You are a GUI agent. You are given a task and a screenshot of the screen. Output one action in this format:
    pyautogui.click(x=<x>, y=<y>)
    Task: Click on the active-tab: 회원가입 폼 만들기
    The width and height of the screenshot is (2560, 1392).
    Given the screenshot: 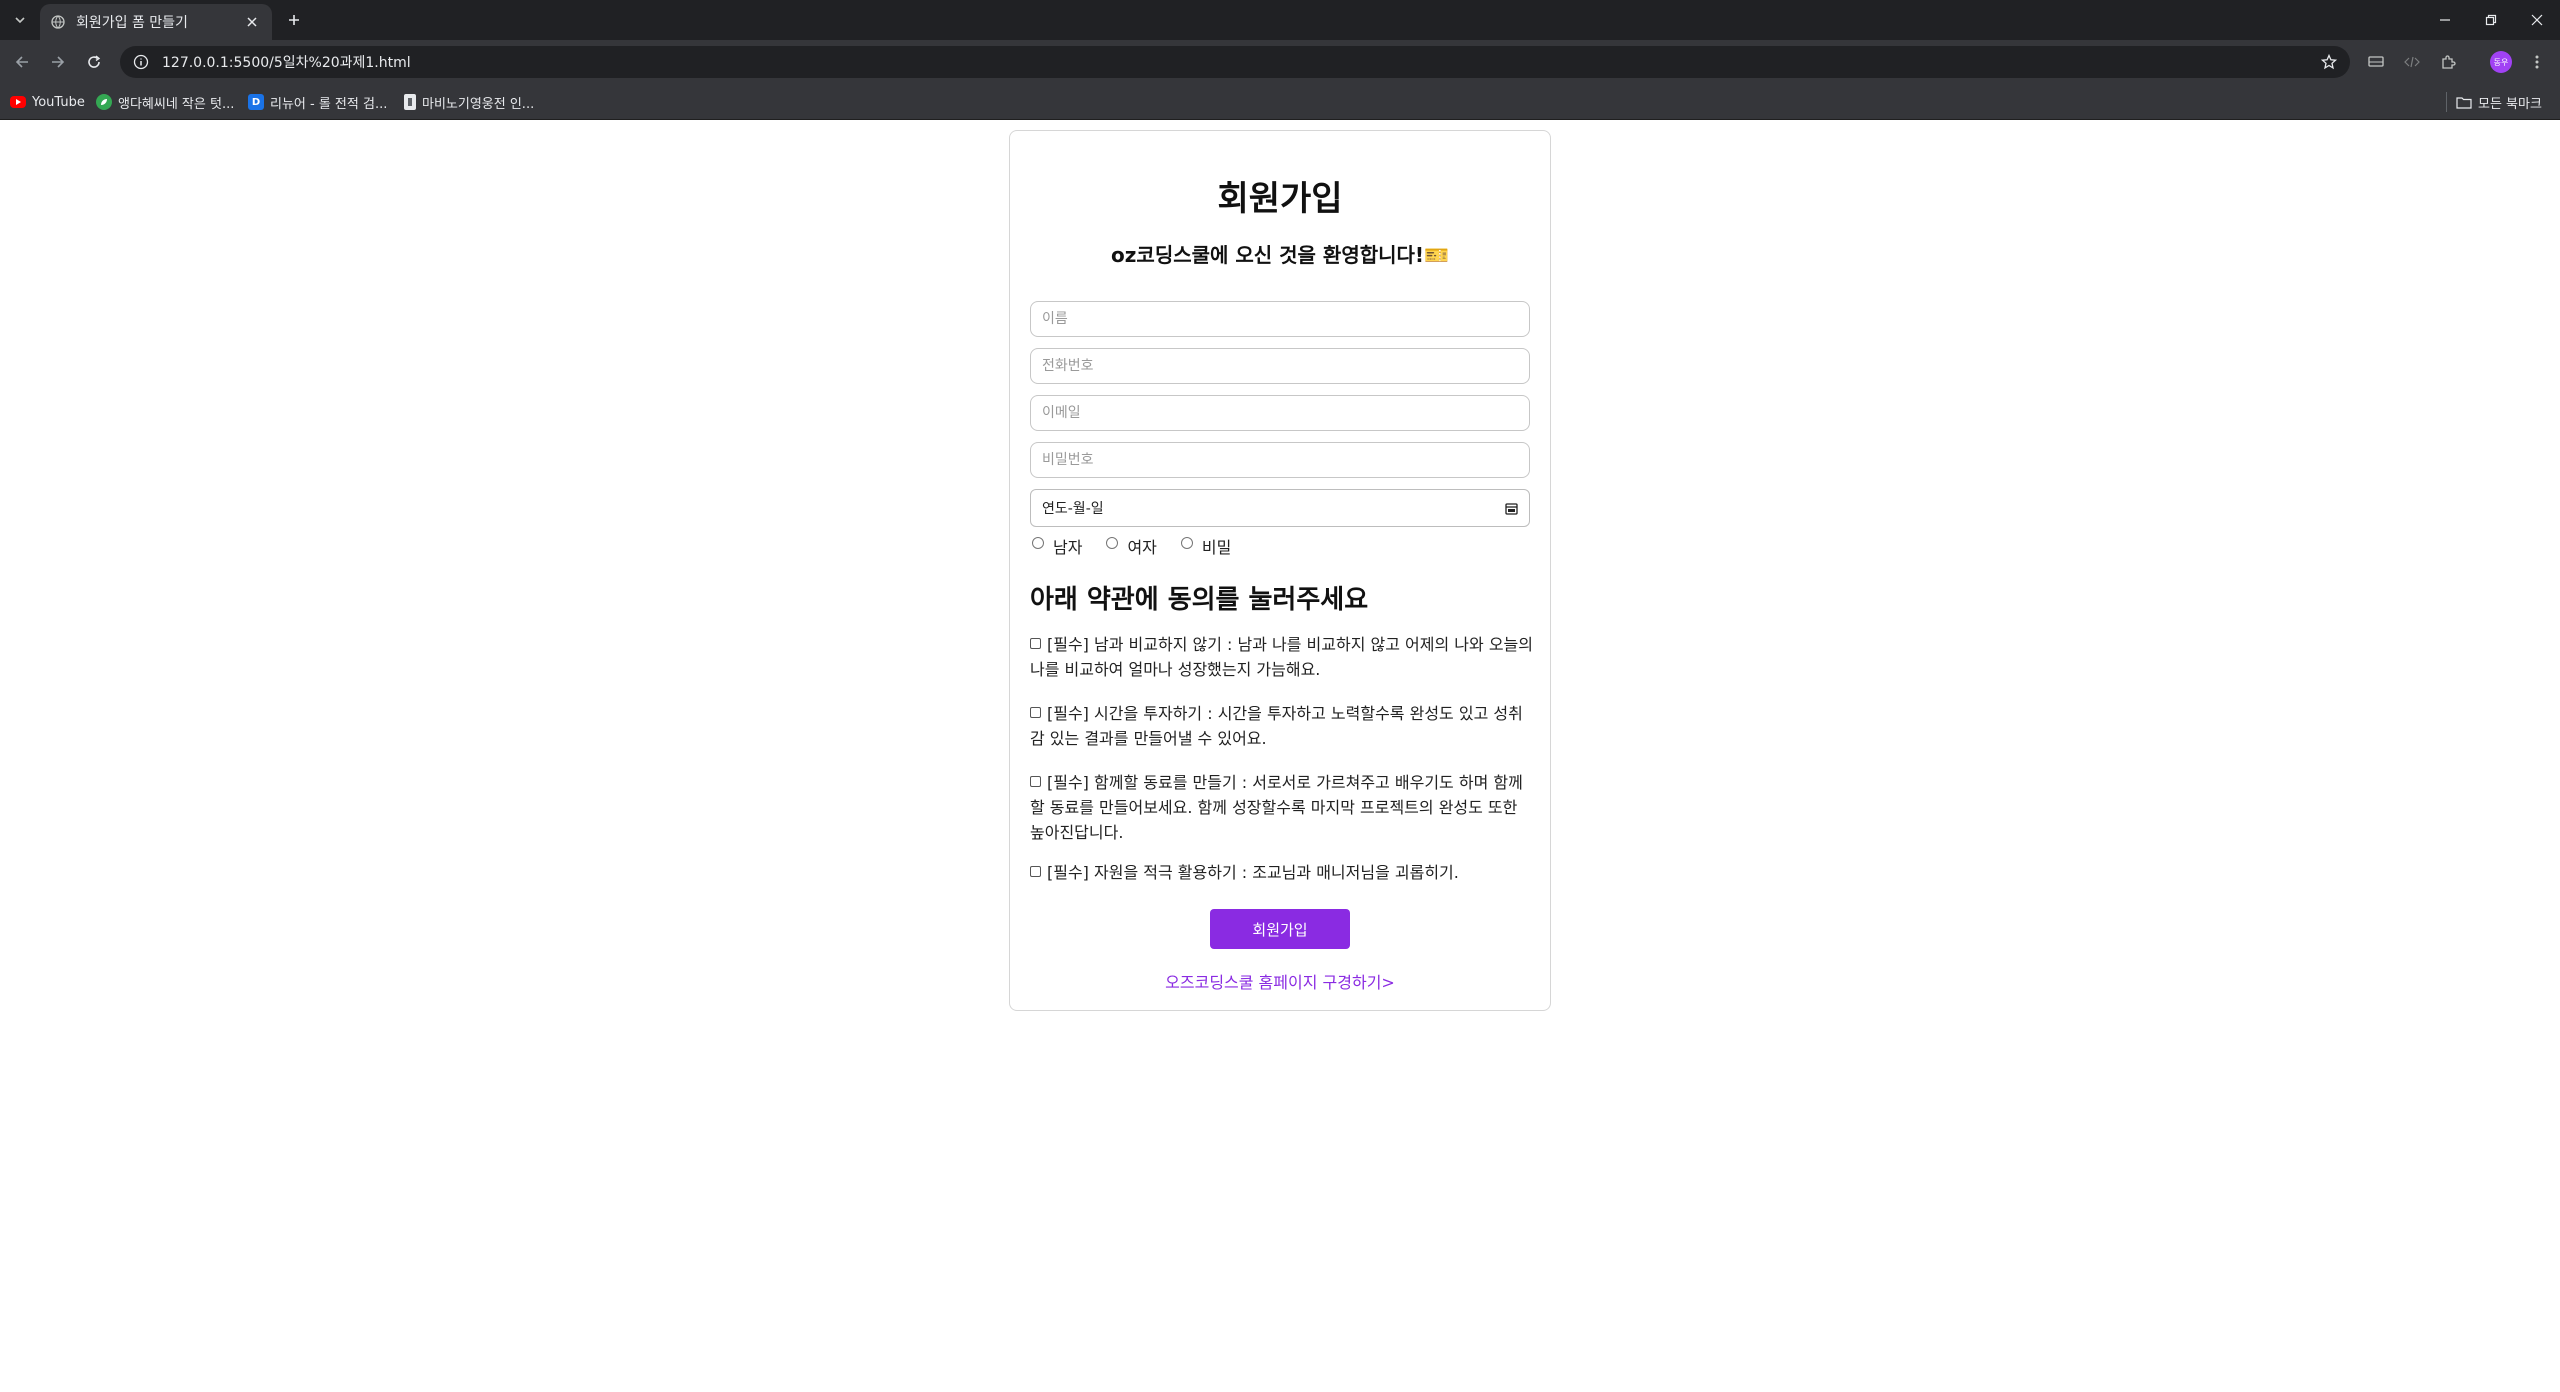 What is the action you would take?
    pyautogui.click(x=156, y=22)
    